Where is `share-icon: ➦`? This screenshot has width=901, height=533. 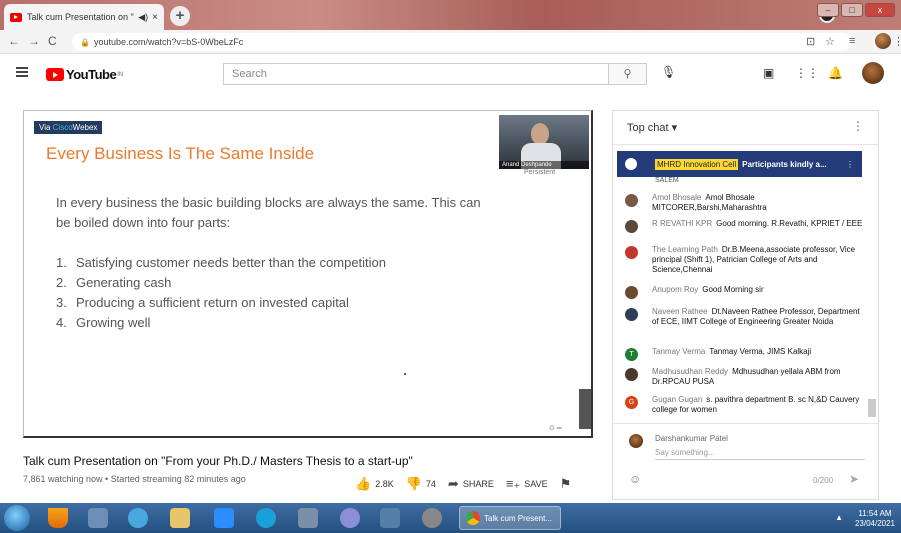
share-icon: ➦ is located at coordinates (453, 483).